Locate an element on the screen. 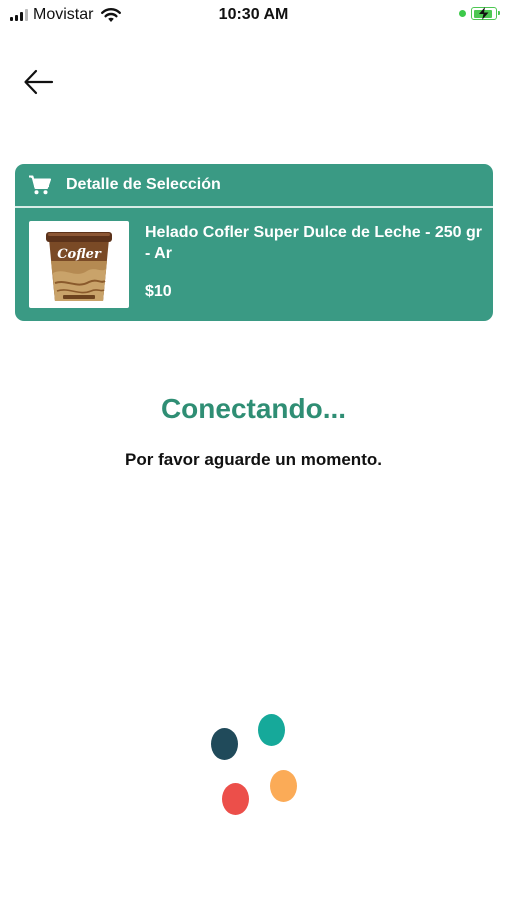 The height and width of the screenshot is (900, 507). connecting-subtitle: Por favor aguarde un momento. is located at coordinates (253, 459).